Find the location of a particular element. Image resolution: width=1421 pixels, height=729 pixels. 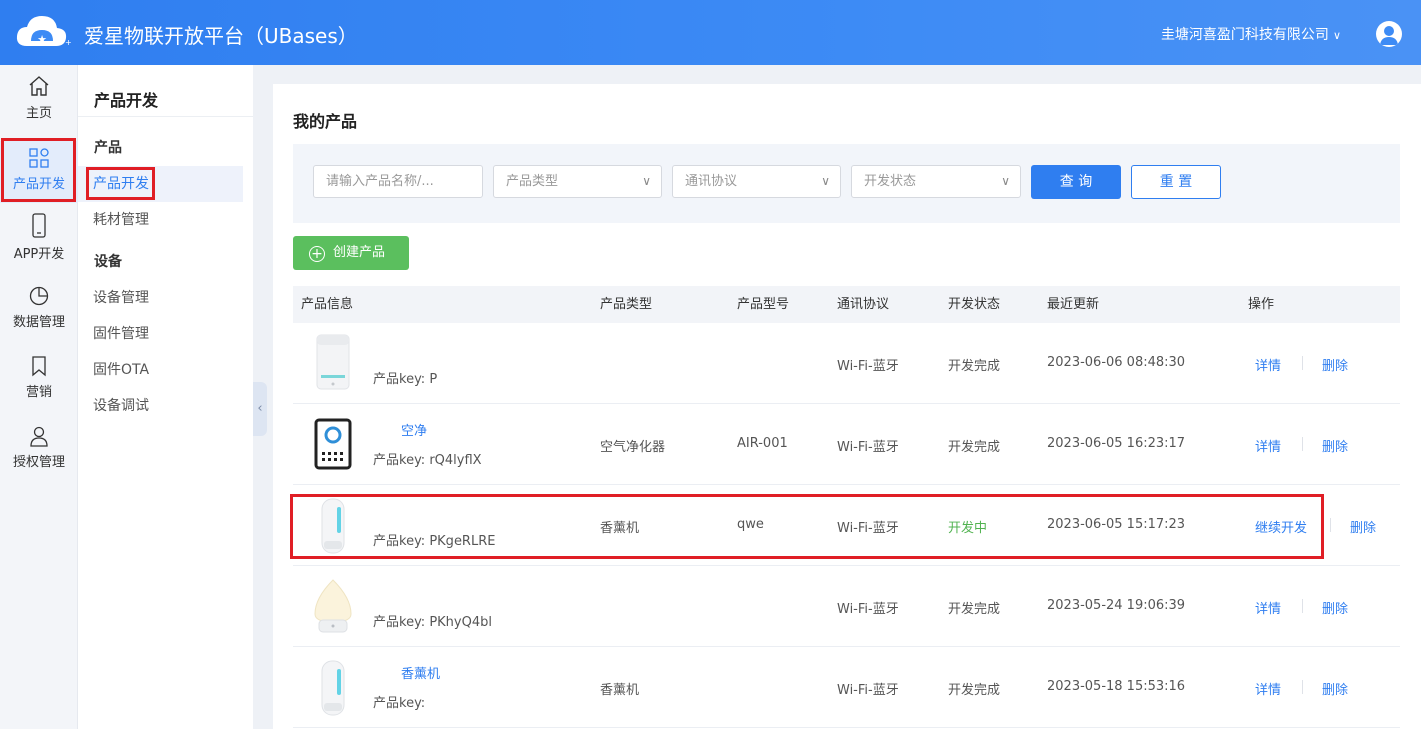

avatar is located at coordinates (1389, 34).